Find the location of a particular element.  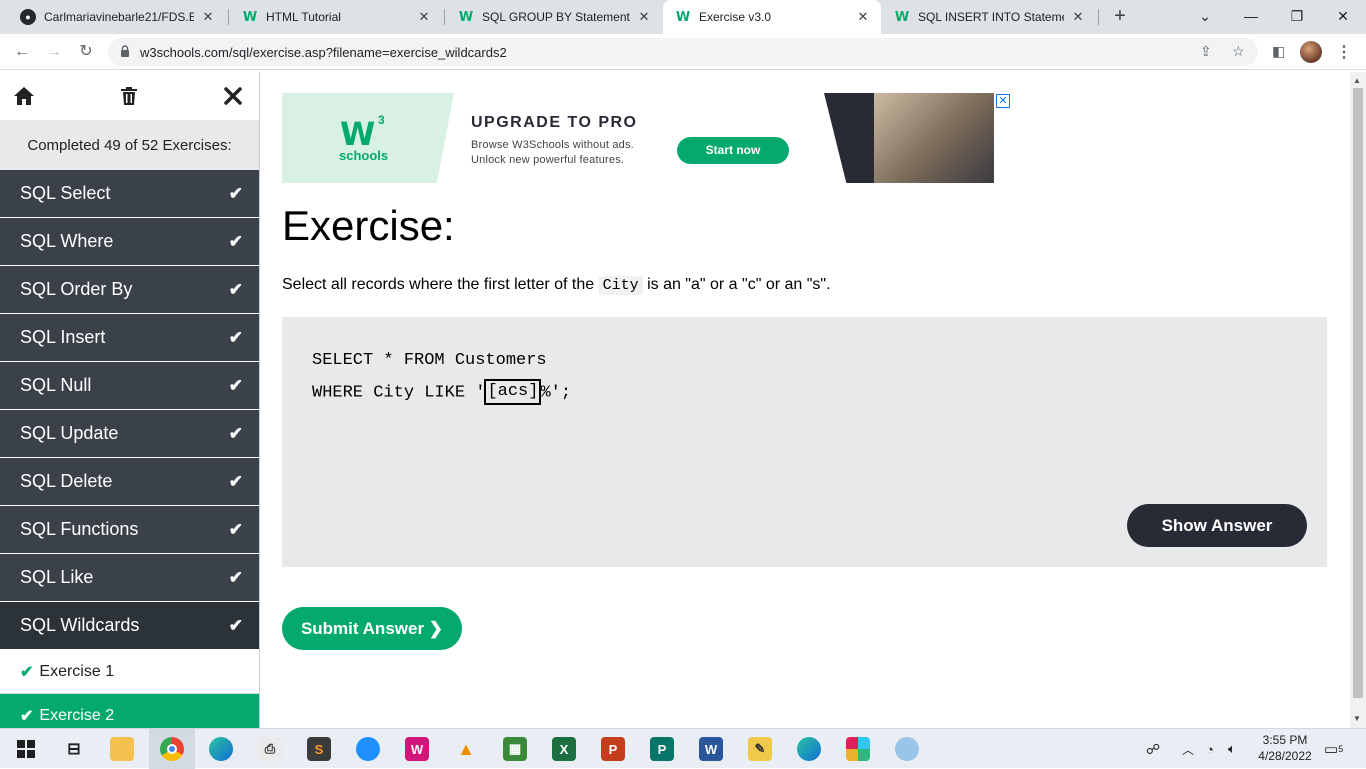

new-tab-button: + is located at coordinates (1120, 17).